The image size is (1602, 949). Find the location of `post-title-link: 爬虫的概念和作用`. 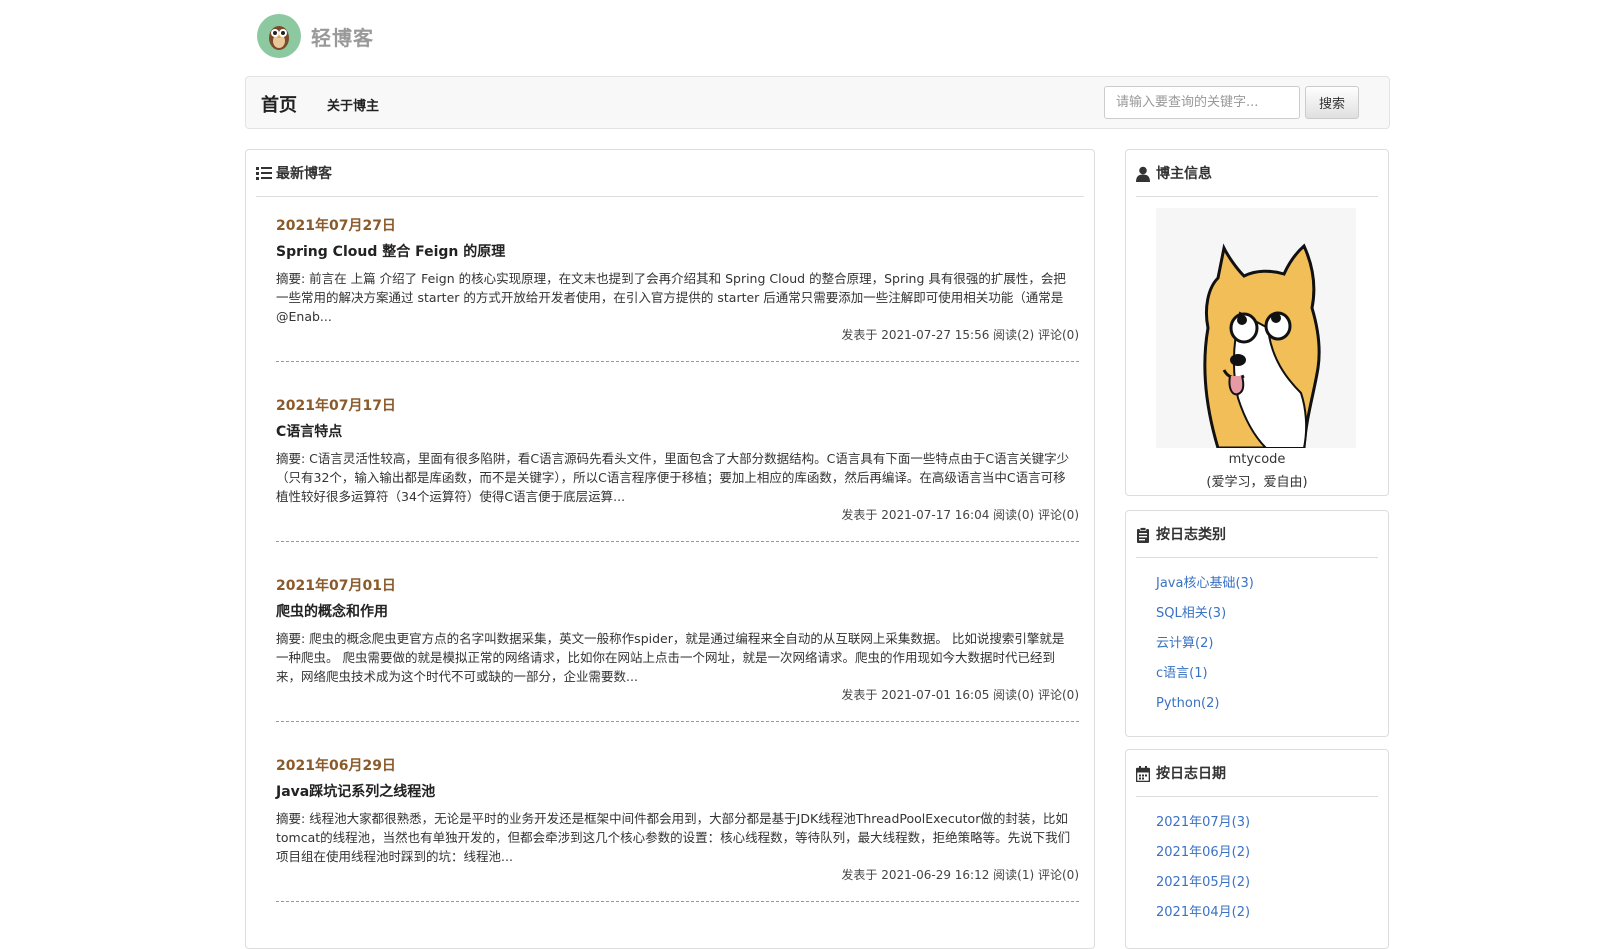

post-title-link: 爬虫的概念和作用 is located at coordinates (332, 611).